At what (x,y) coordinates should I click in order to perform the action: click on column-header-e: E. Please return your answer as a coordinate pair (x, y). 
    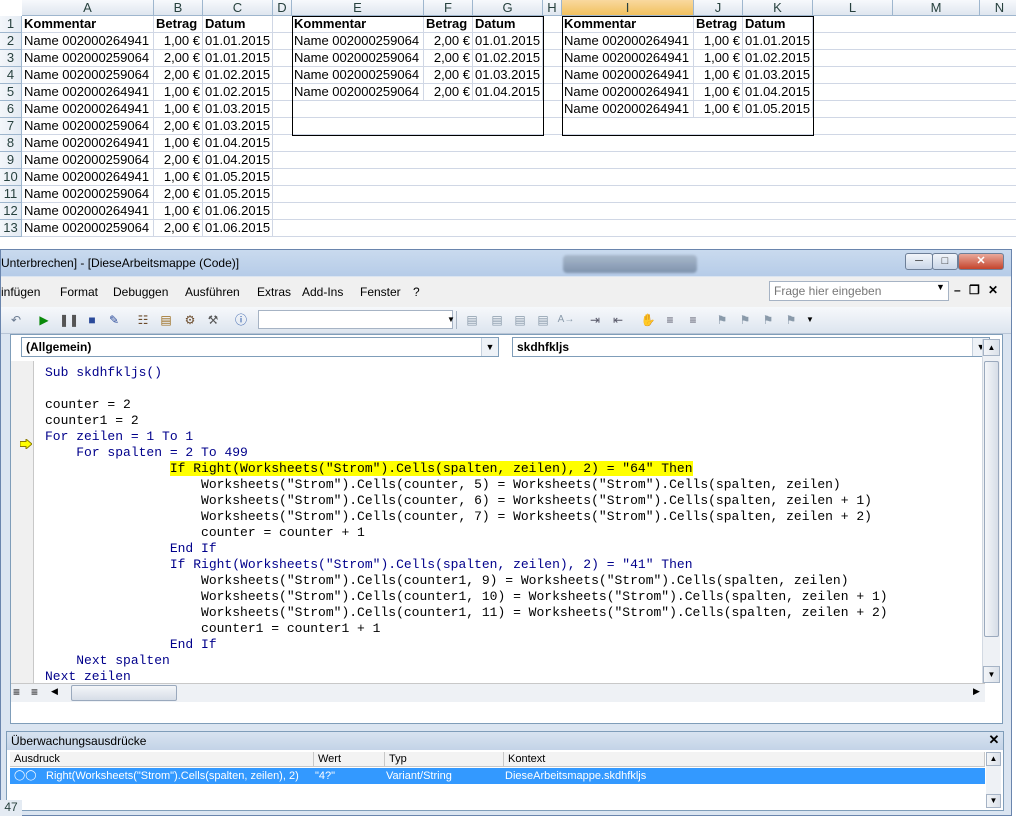
    Looking at the image, I should click on (358, 8).